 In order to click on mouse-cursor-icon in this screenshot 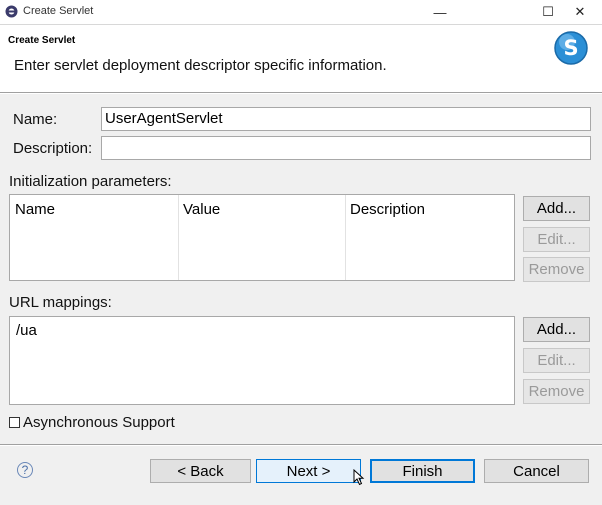, I will do `click(359, 477)`.